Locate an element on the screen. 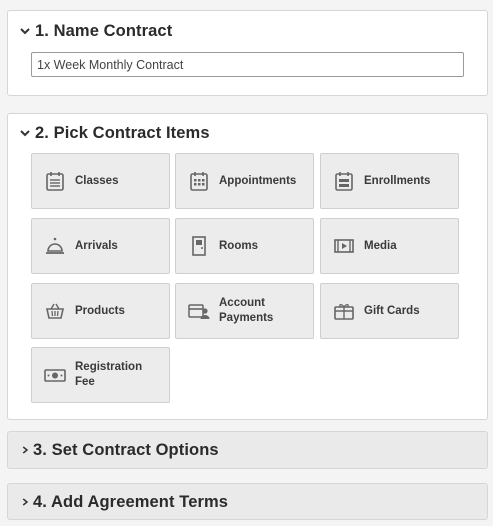 The width and height of the screenshot is (493, 526). tile-label: Media is located at coordinates (380, 245).